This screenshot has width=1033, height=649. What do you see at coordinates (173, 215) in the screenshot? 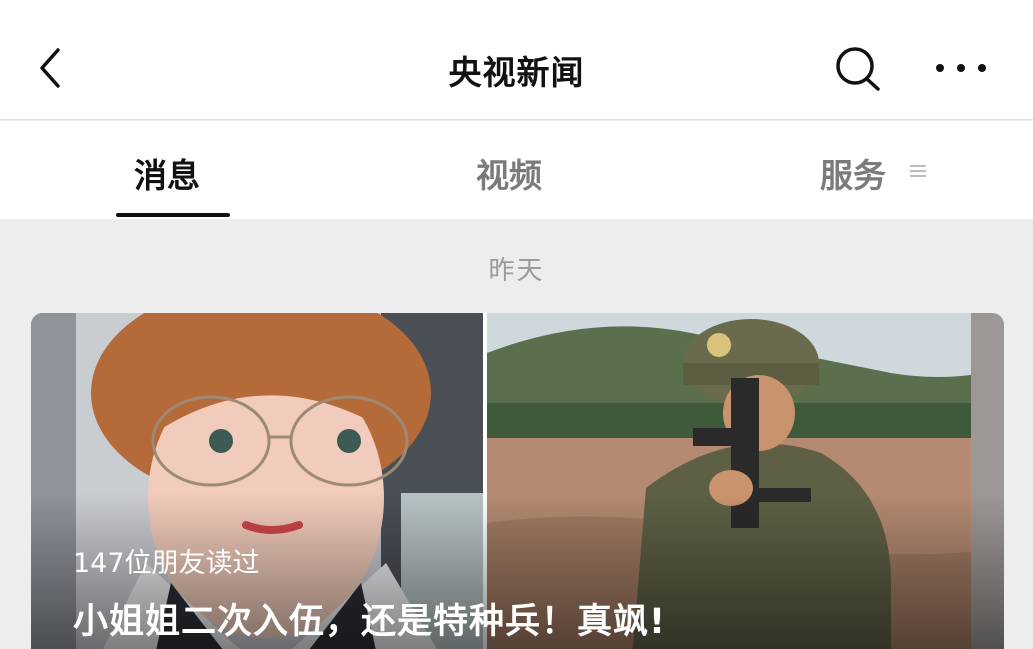
I see `active-tab-indicator` at bounding box center [173, 215].